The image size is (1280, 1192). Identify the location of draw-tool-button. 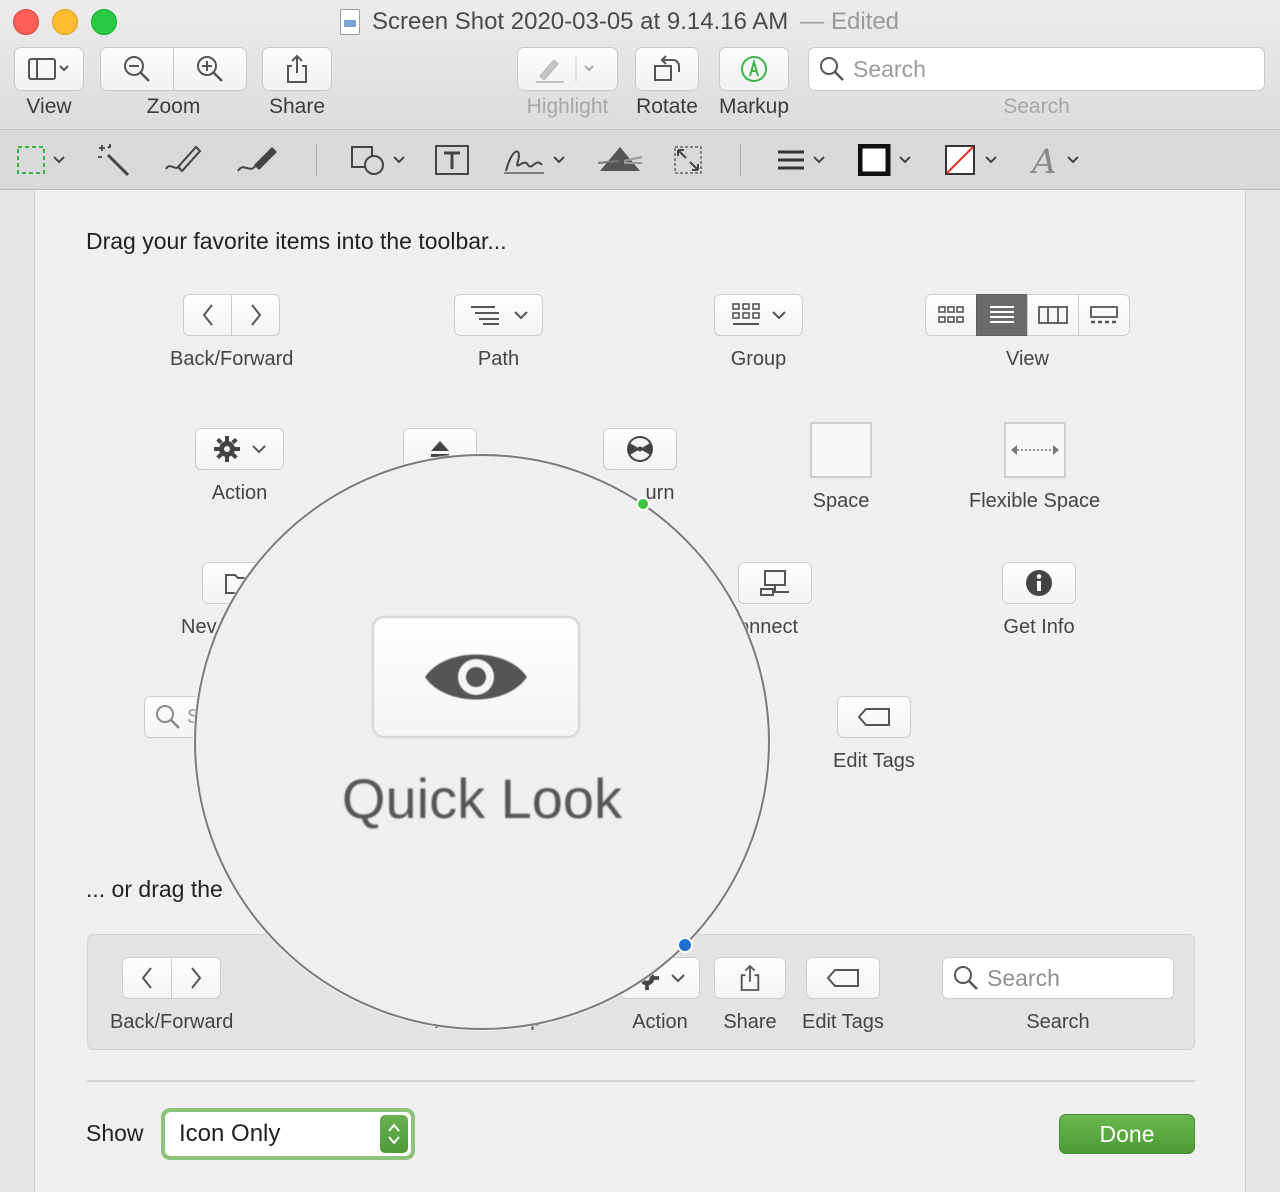
(258, 160).